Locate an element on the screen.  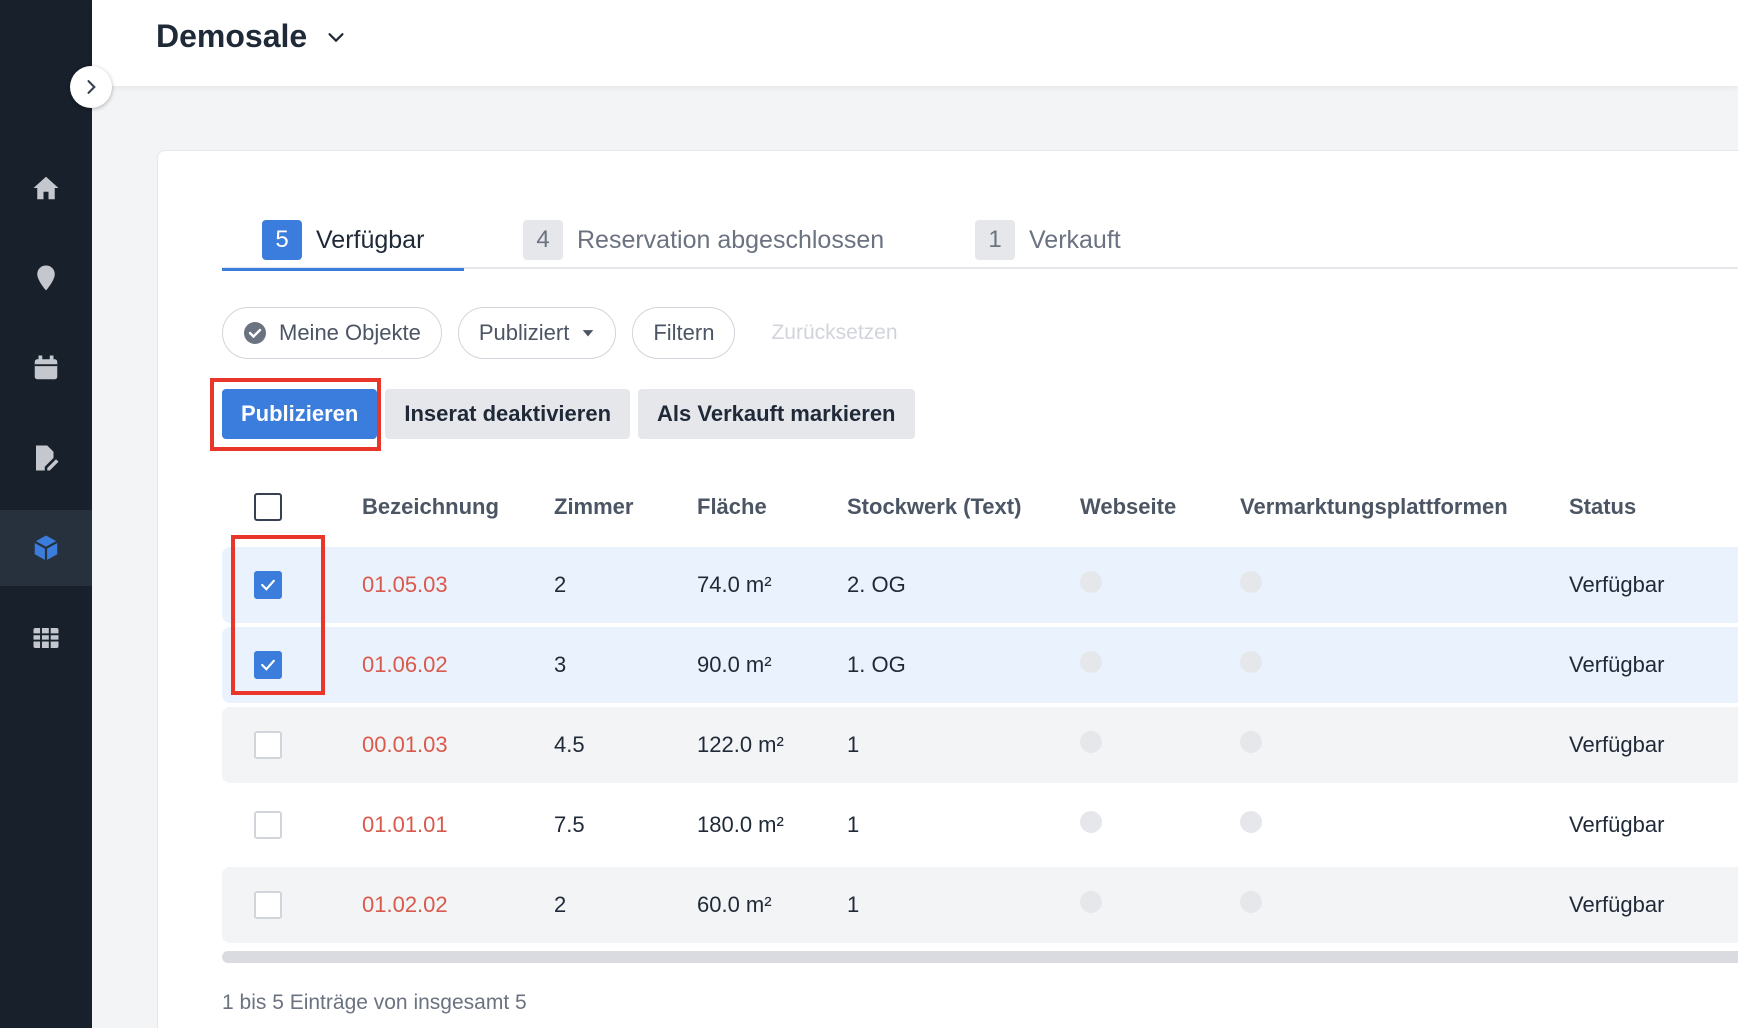
sidebar is located at coordinates (46, 514).